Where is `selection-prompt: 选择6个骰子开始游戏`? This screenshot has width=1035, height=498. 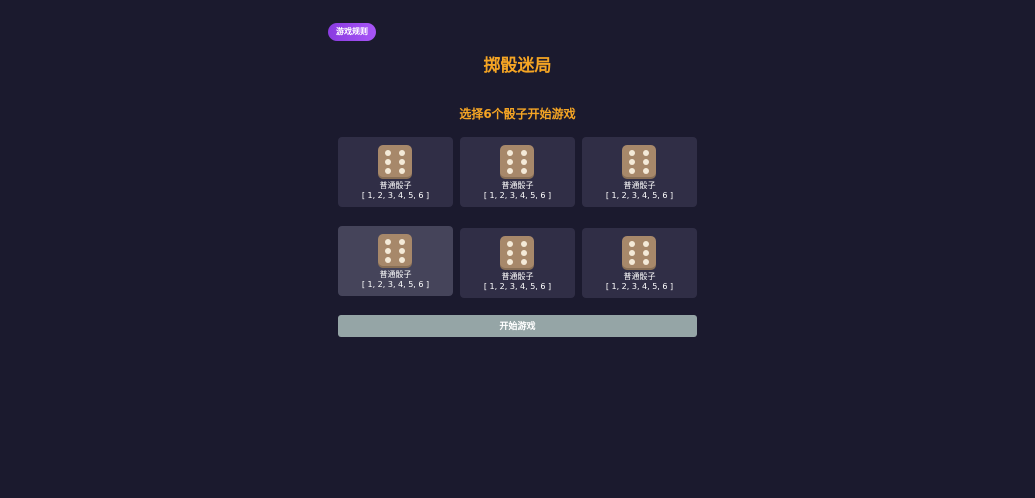 selection-prompt: 选择6个骰子开始游戏 is located at coordinates (517, 114).